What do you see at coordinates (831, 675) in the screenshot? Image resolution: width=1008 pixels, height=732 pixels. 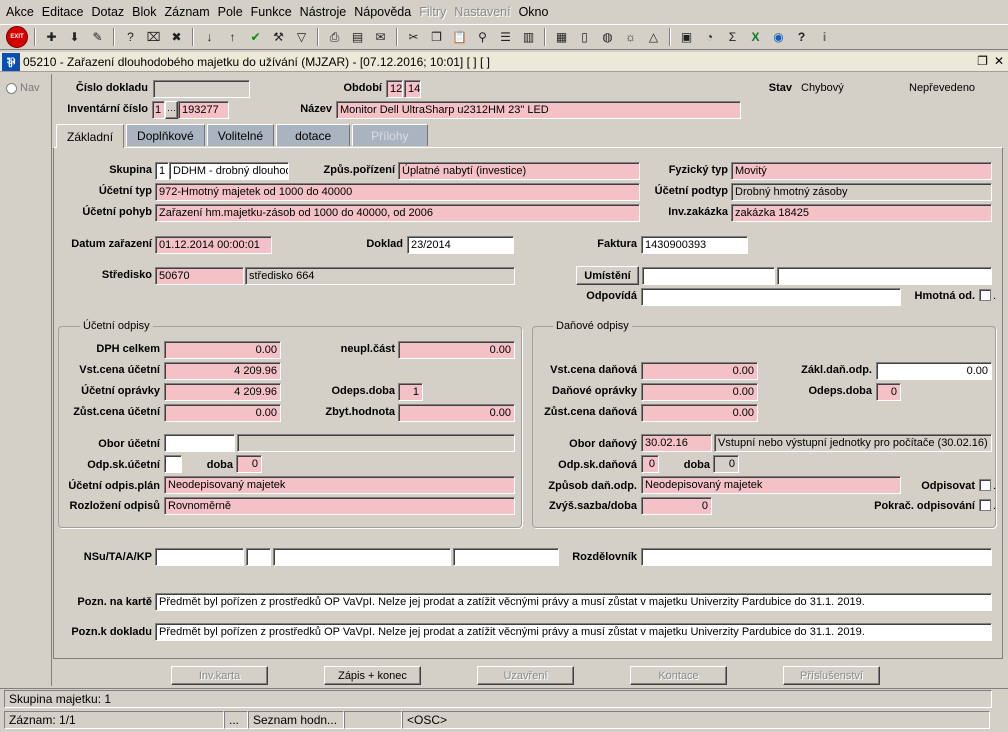 I see `prislusenstvi-button: Příslušenství` at bounding box center [831, 675].